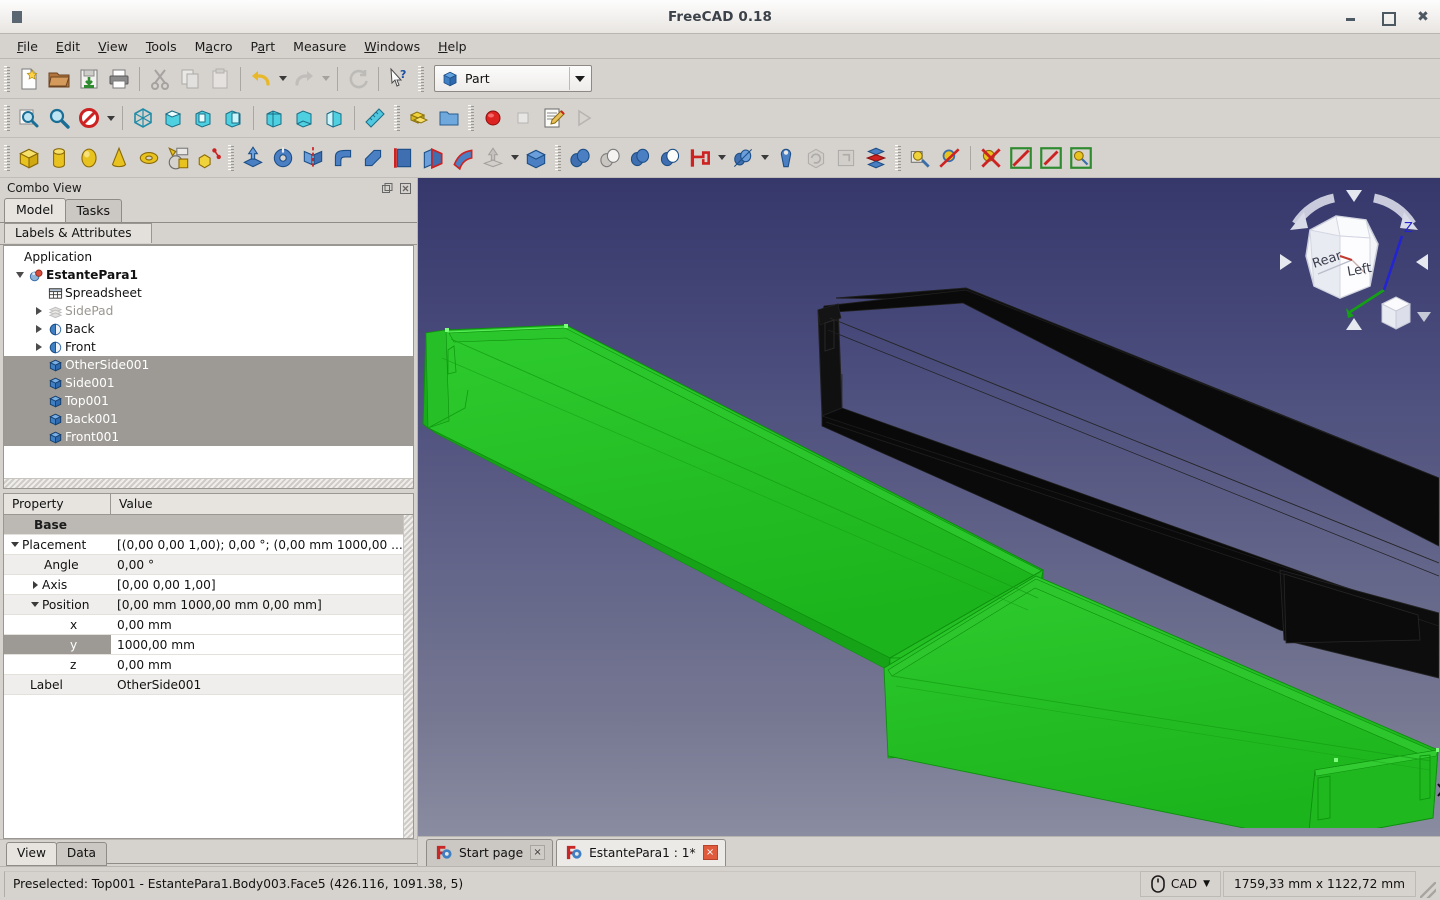  Describe the element at coordinates (29, 118) in the screenshot. I see `fit-all-icon` at that location.